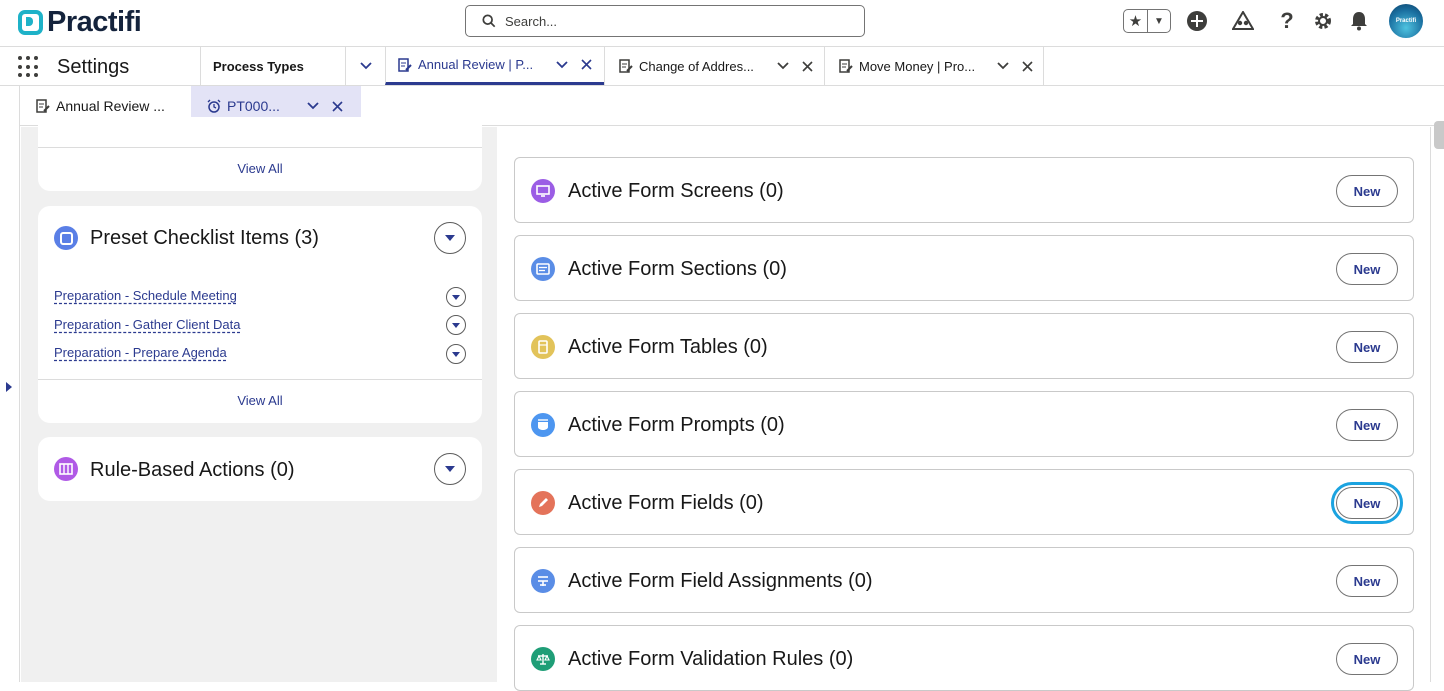 The height and width of the screenshot is (691, 1444). What do you see at coordinates (964, 268) in the screenshot?
I see `related-list-form-sections: Active Form Sections (0) New` at bounding box center [964, 268].